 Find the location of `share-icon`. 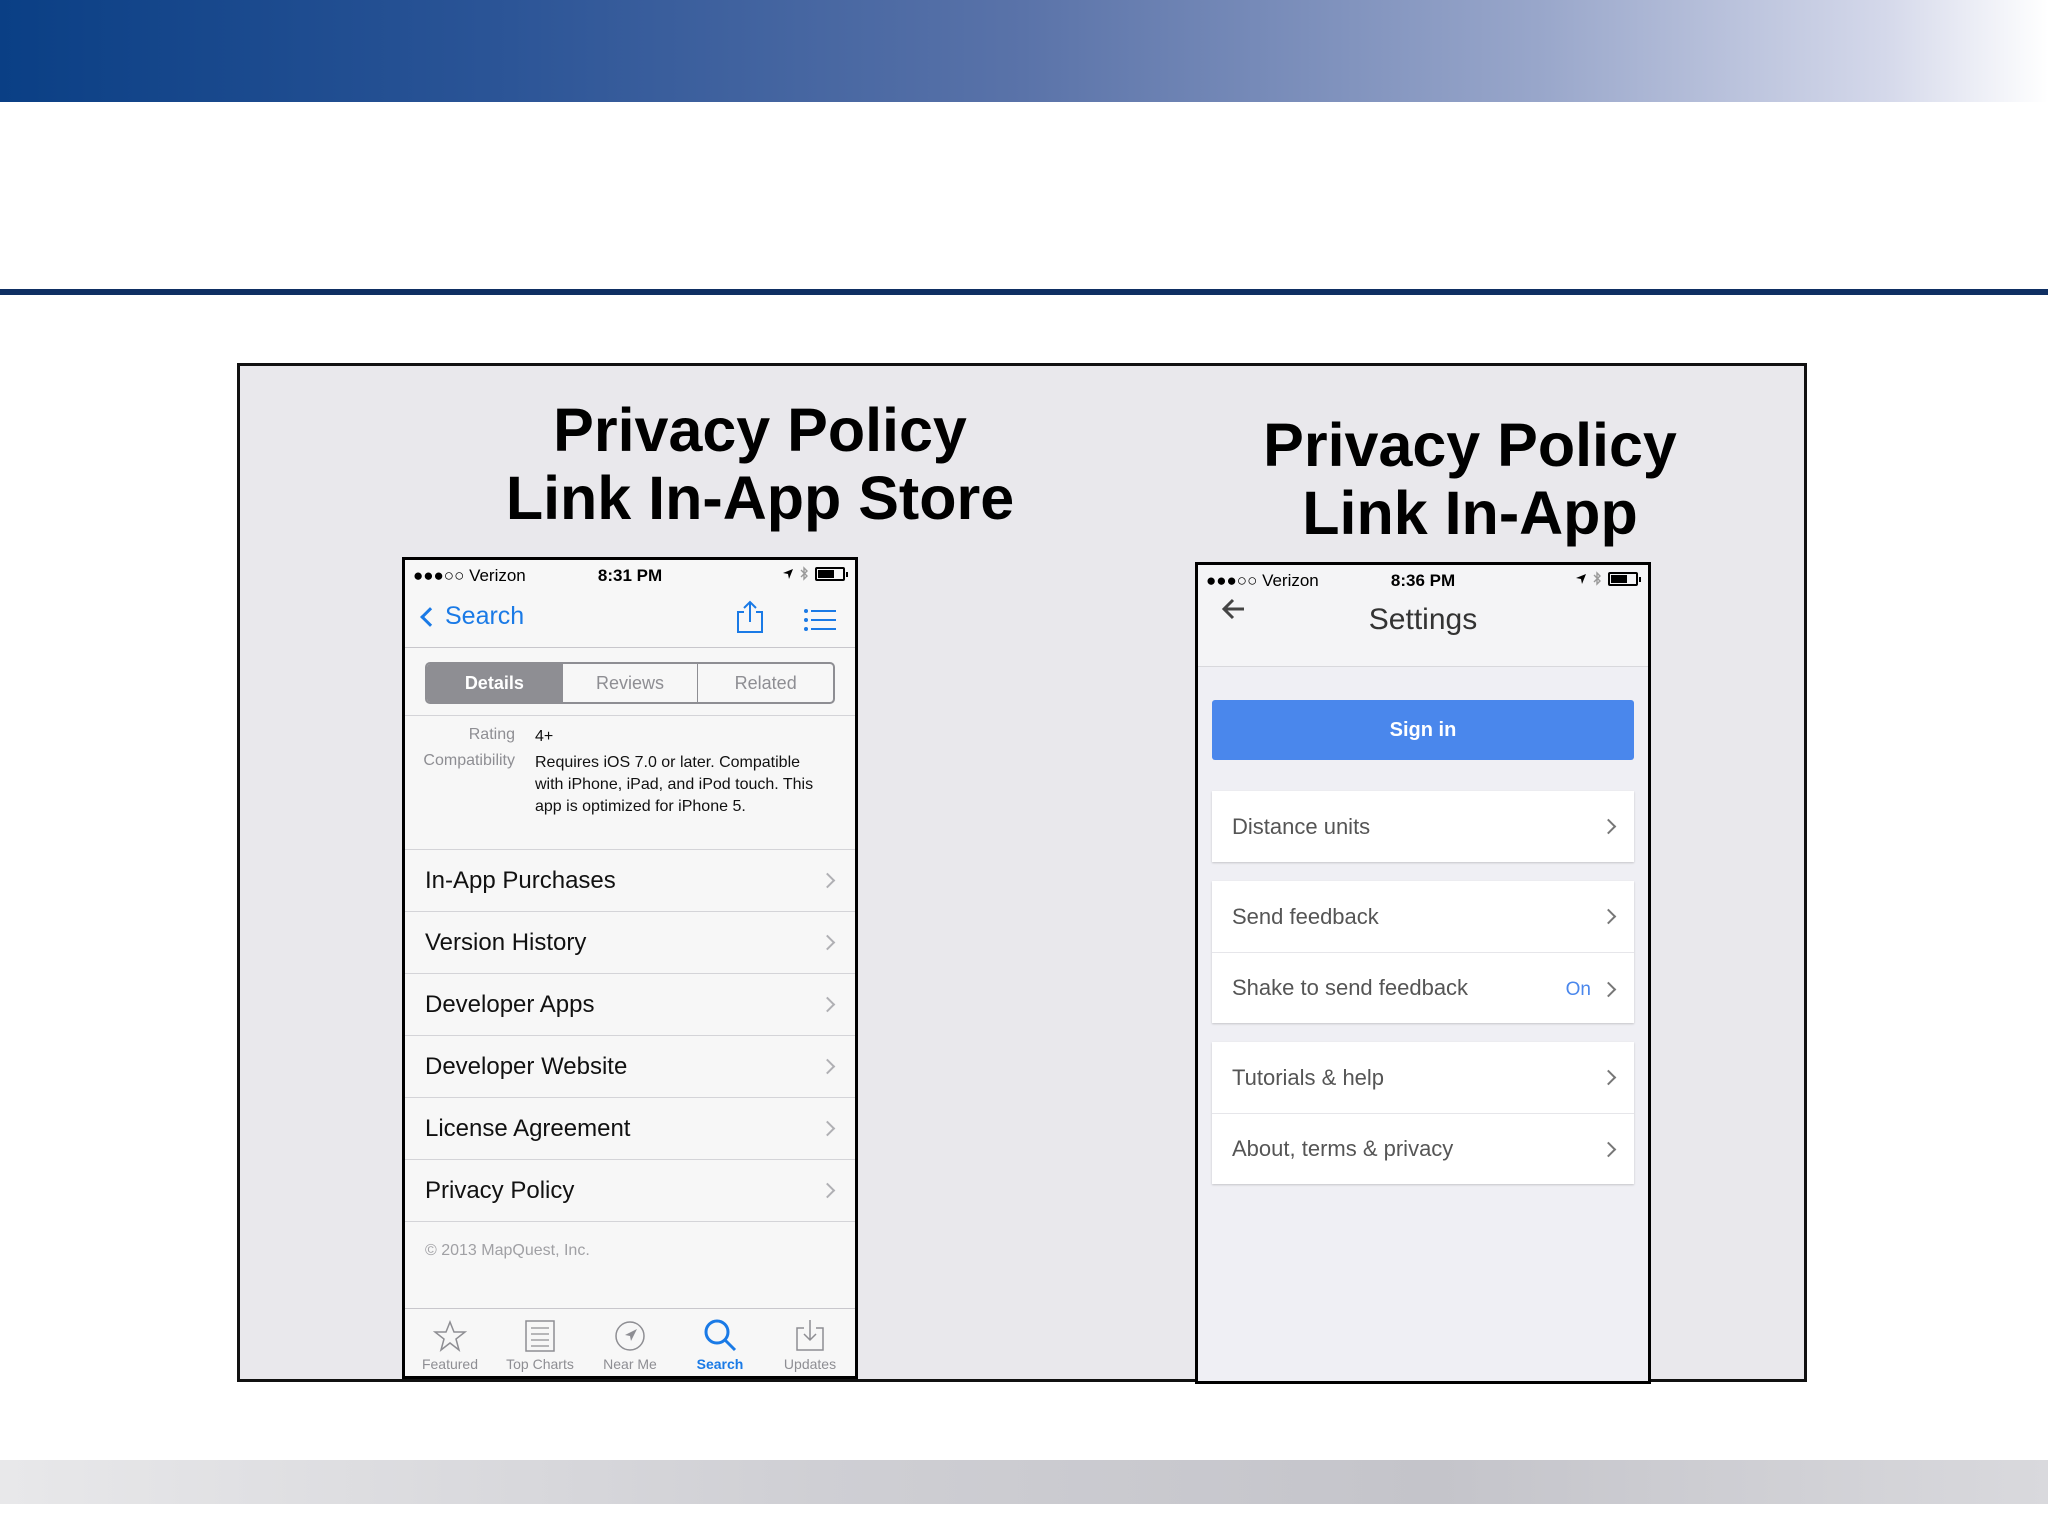

share-icon is located at coordinates (750, 617).